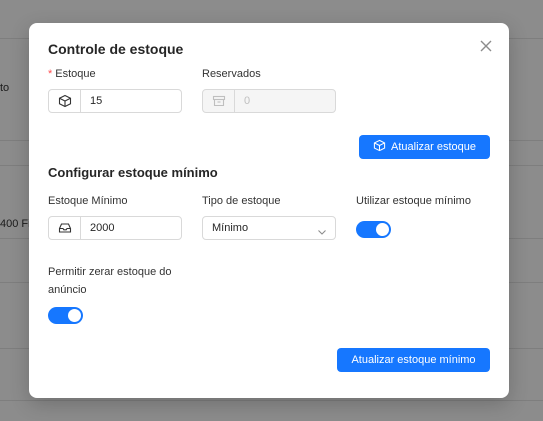 This screenshot has width=543, height=421. I want to click on reserved-input: 0, so click(269, 101).